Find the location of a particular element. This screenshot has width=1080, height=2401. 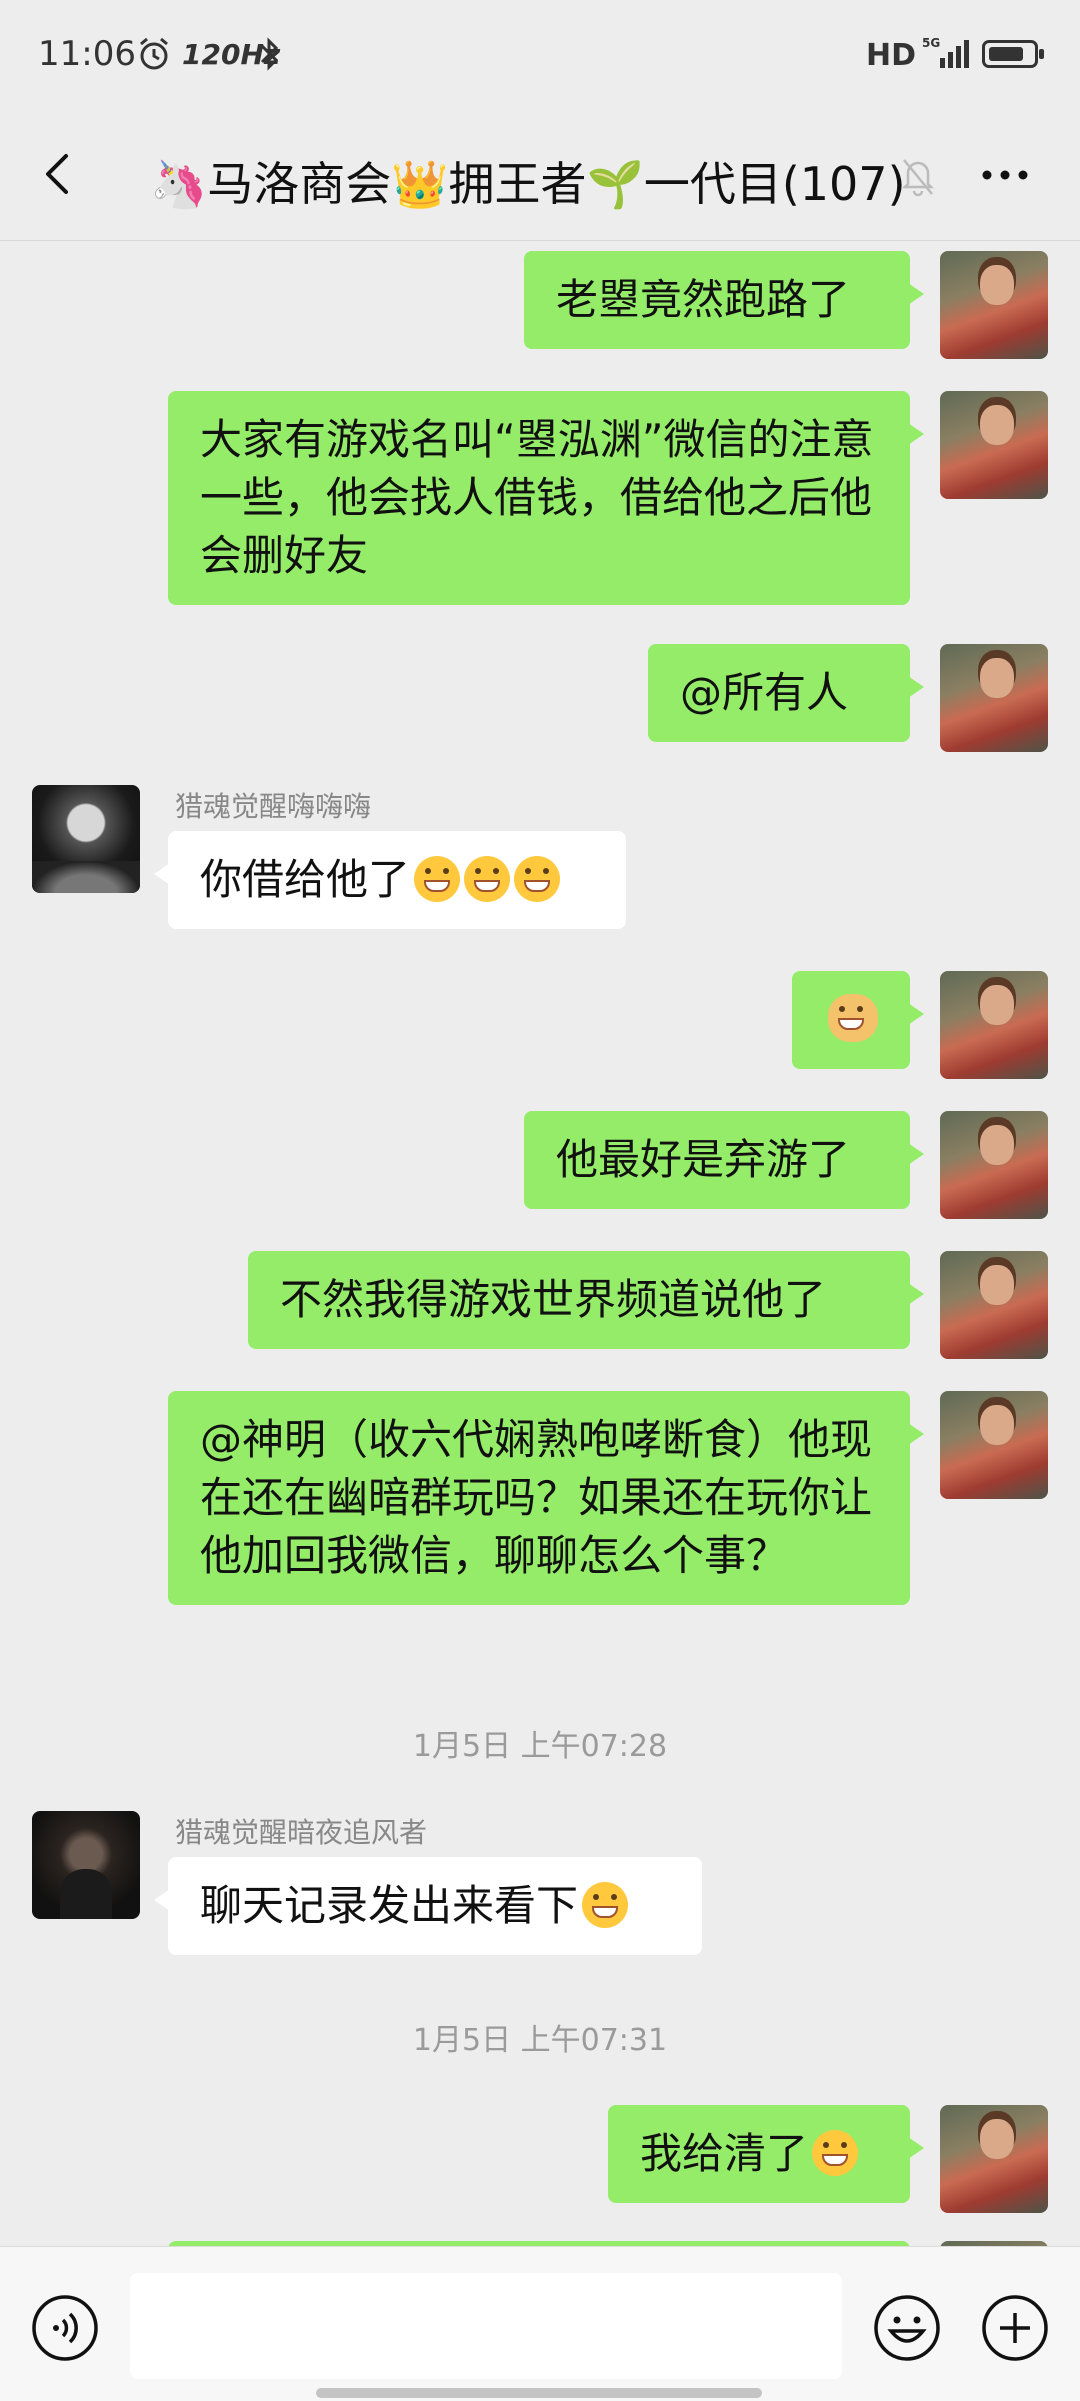

message-text: 你借给他了 is located at coordinates (305, 879).